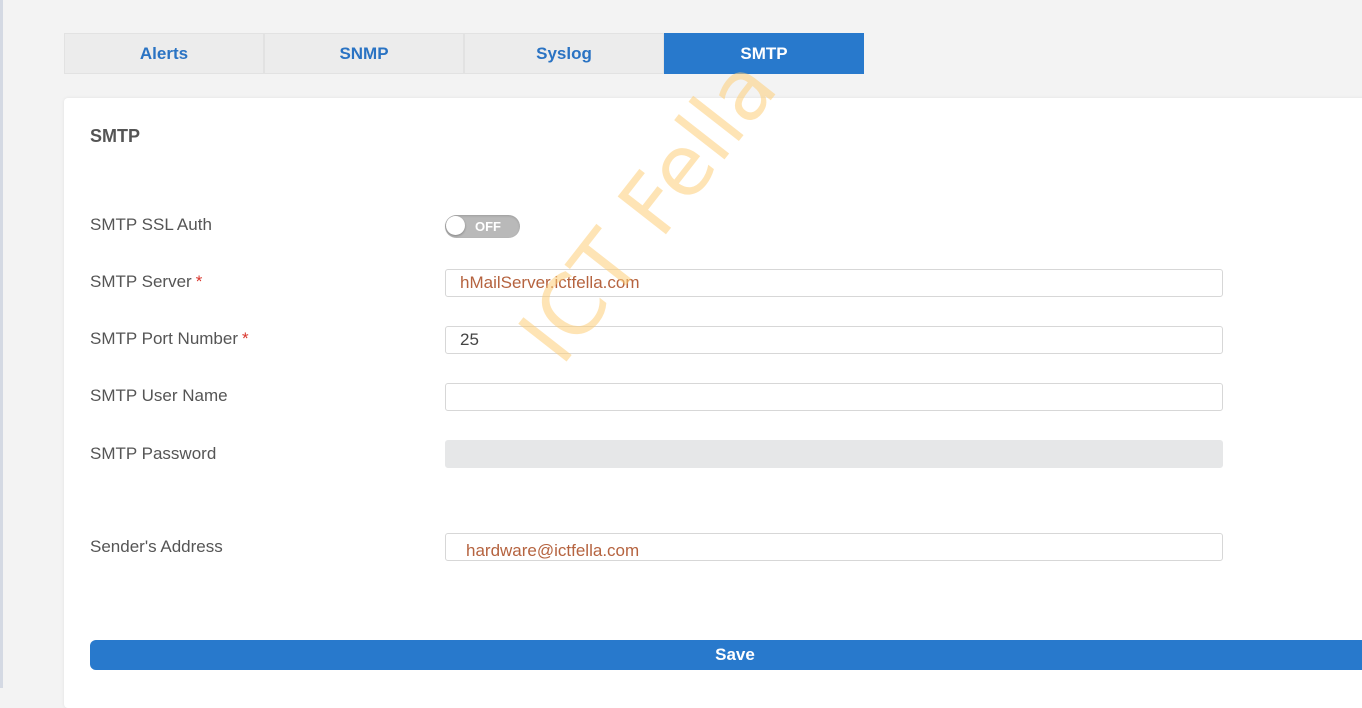 The width and height of the screenshot is (1362, 708). Describe the element at coordinates (488, 226) in the screenshot. I see `toggle-state-text: OFF` at that location.